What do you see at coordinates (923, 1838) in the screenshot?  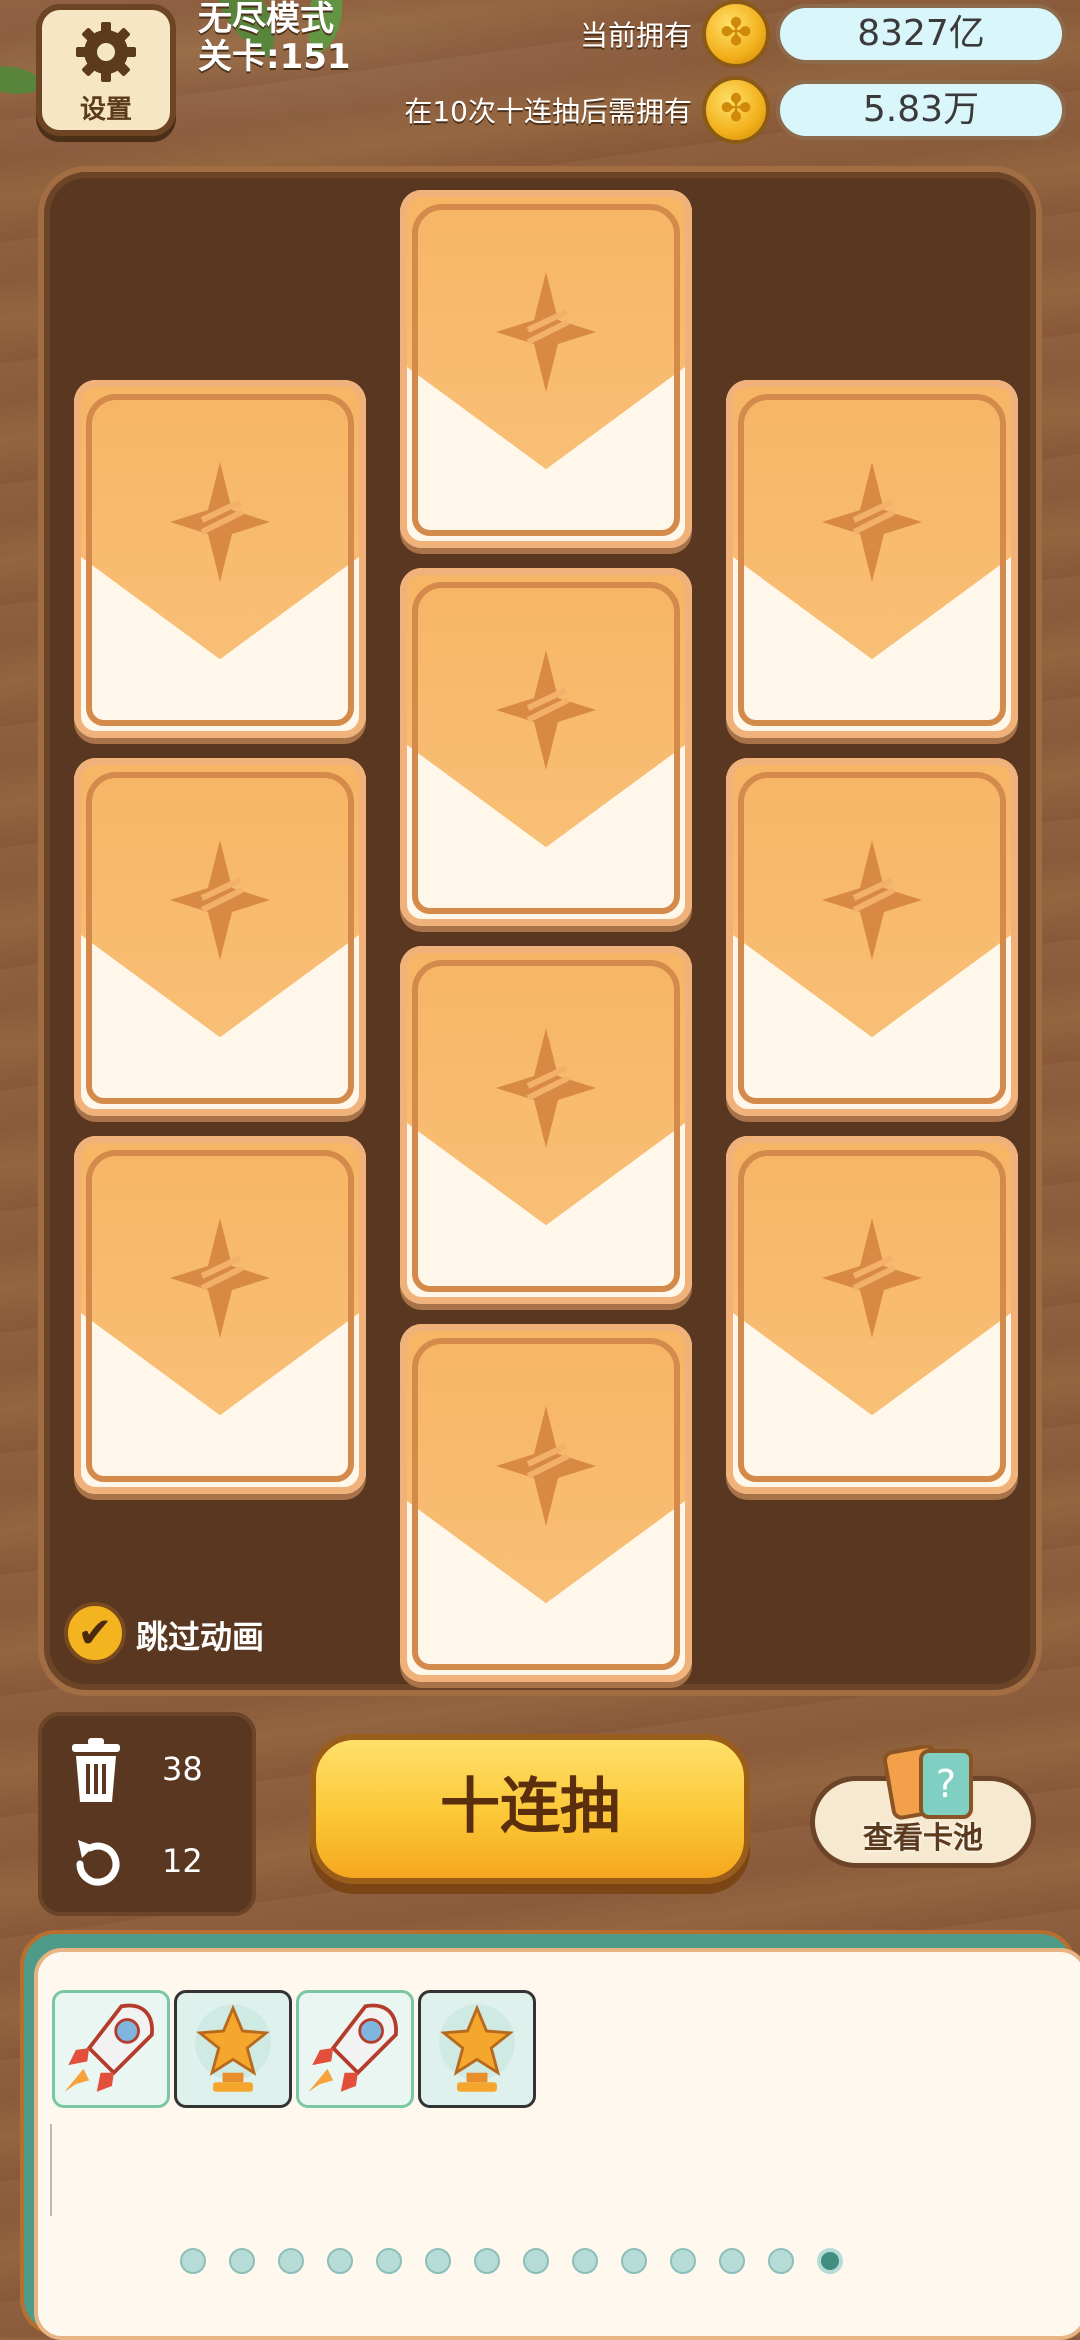 I see `view-pool-label: 查看卡池` at bounding box center [923, 1838].